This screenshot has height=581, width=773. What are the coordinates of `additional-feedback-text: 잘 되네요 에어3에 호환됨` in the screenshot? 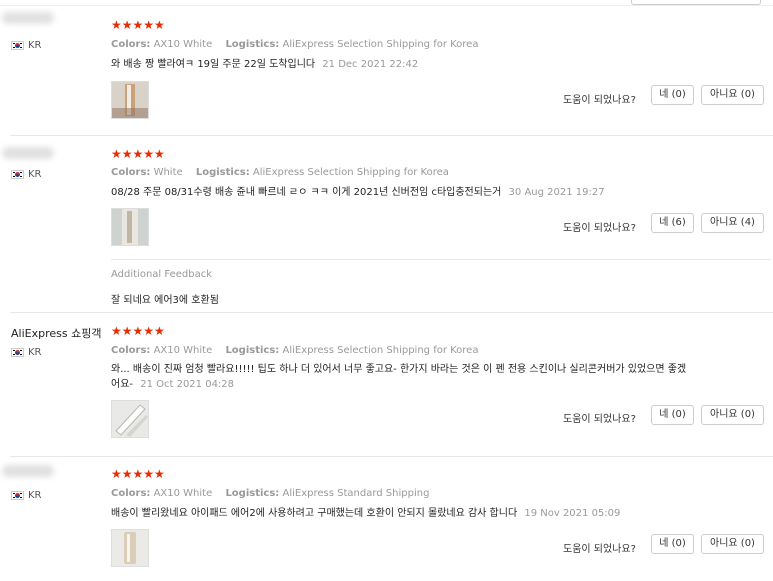 It's located at (165, 300).